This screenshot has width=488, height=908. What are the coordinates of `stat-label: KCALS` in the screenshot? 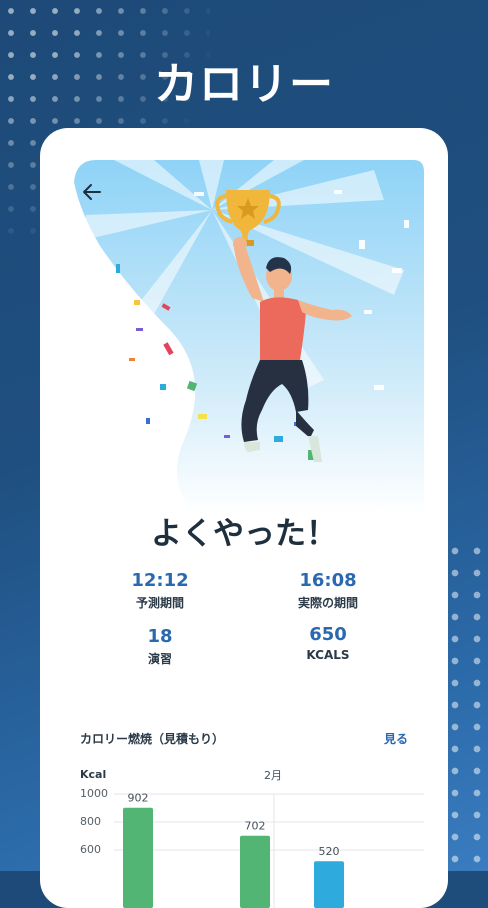 It's located at (328, 655).